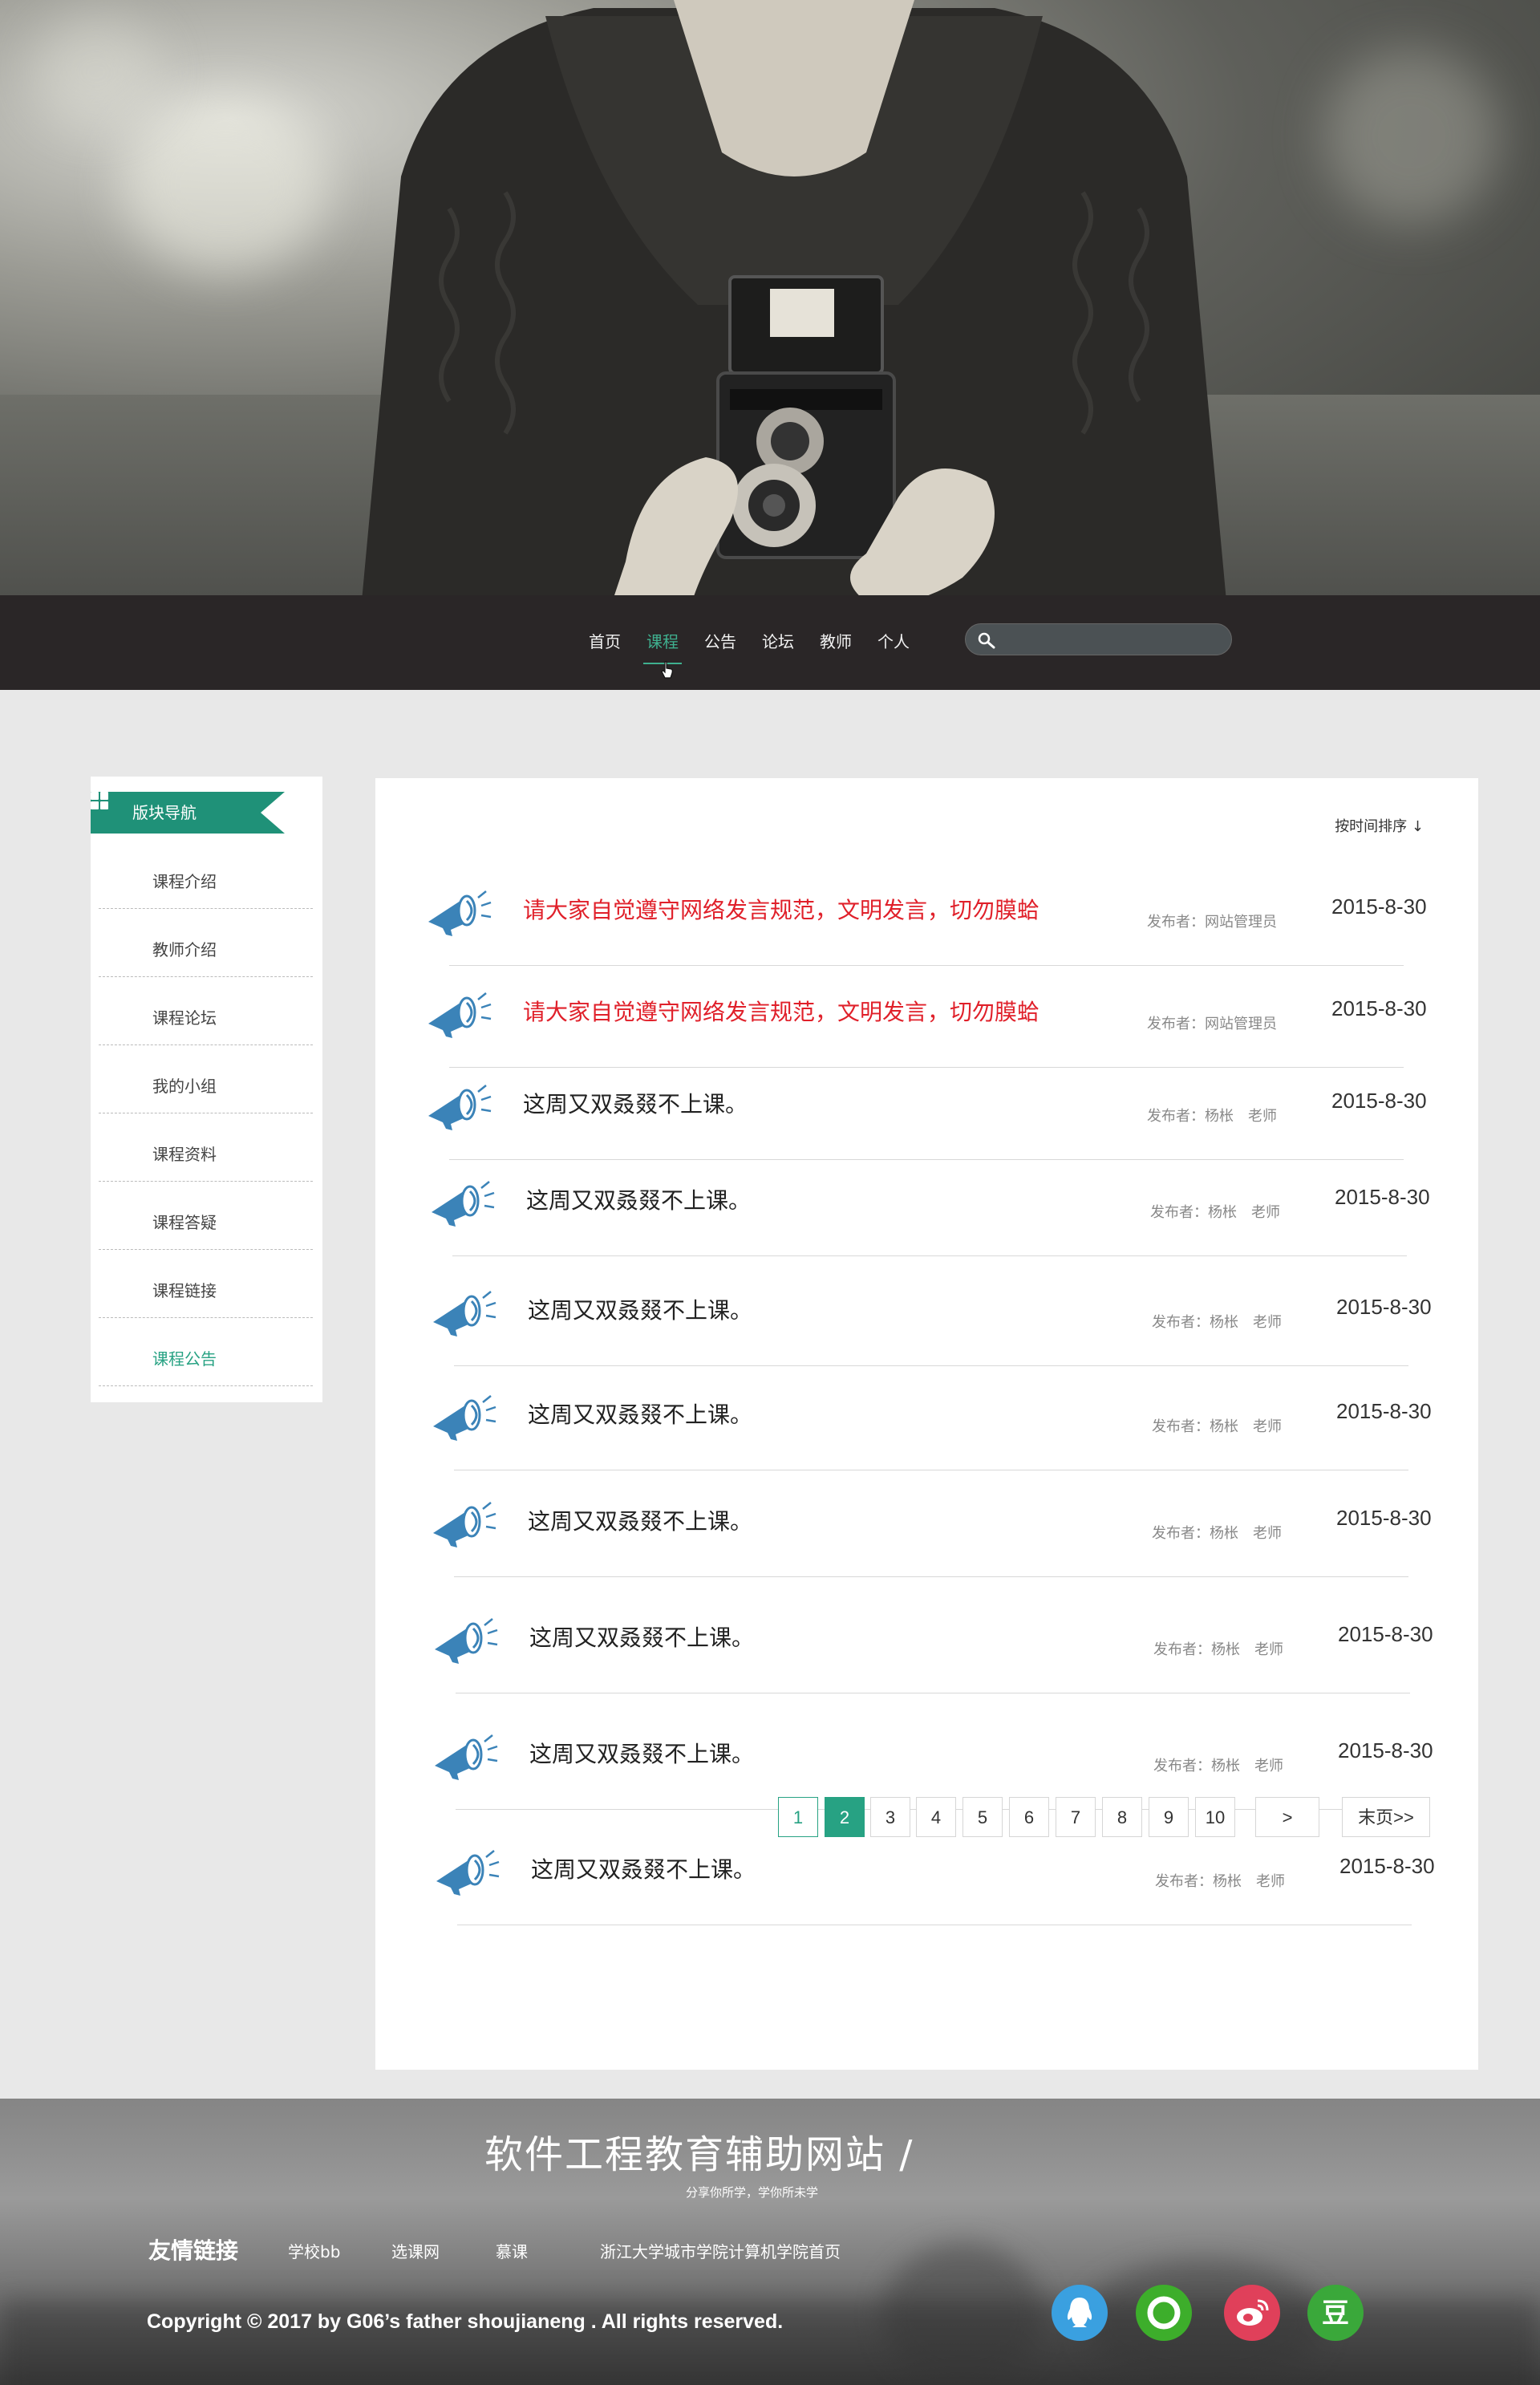 The height and width of the screenshot is (2385, 1540). I want to click on sidebar-item-course-intro: 课程介绍, so click(206, 875).